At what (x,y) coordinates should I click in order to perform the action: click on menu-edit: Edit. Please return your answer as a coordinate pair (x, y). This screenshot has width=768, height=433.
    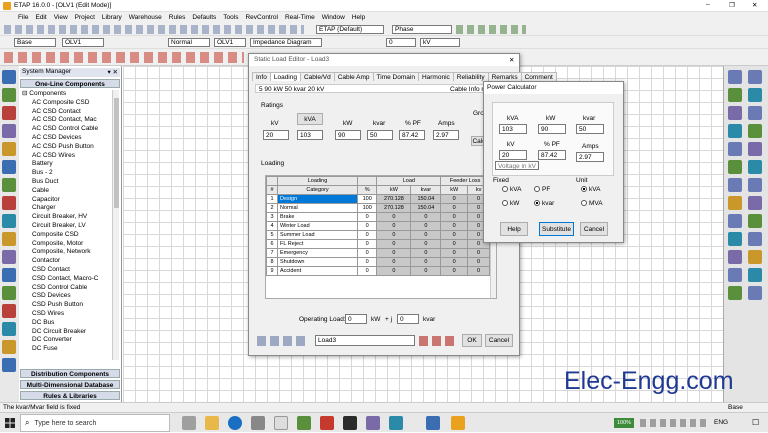
    Looking at the image, I should click on (40, 17).